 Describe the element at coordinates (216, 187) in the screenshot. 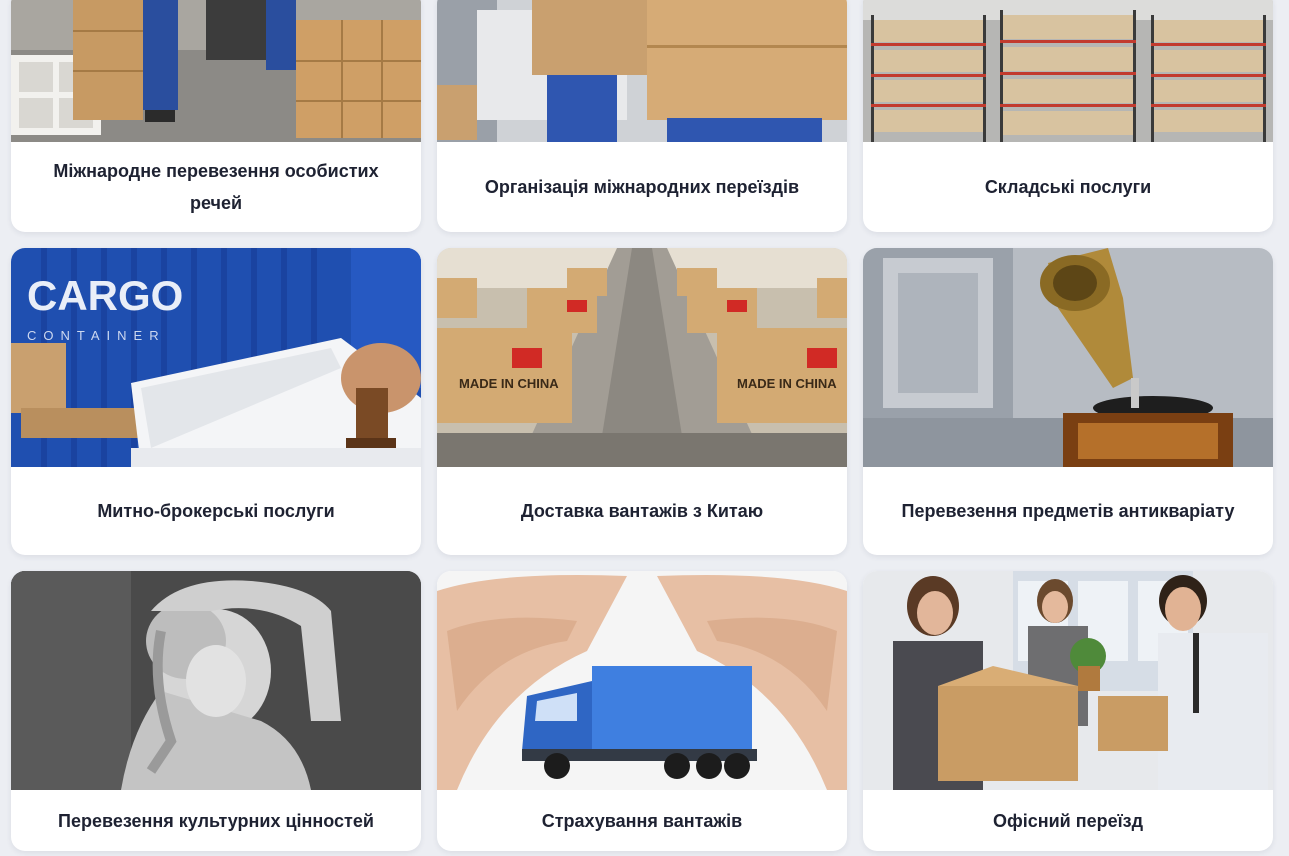

I see `service-card-title: Міжнародне перевезення особистих речей` at that location.